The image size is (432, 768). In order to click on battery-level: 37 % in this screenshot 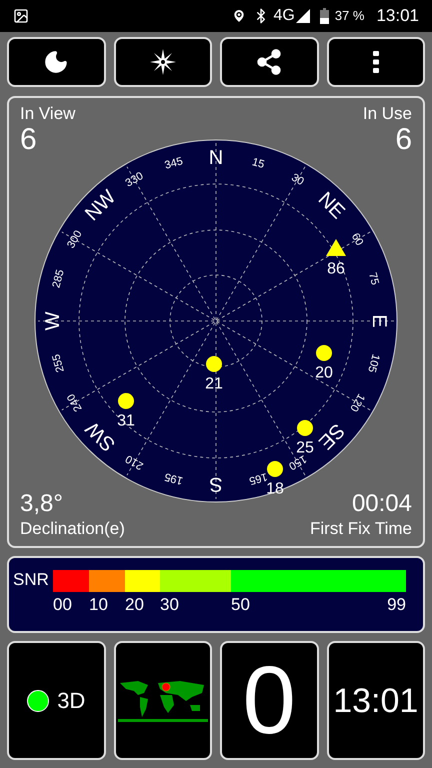, I will do `click(349, 16)`.